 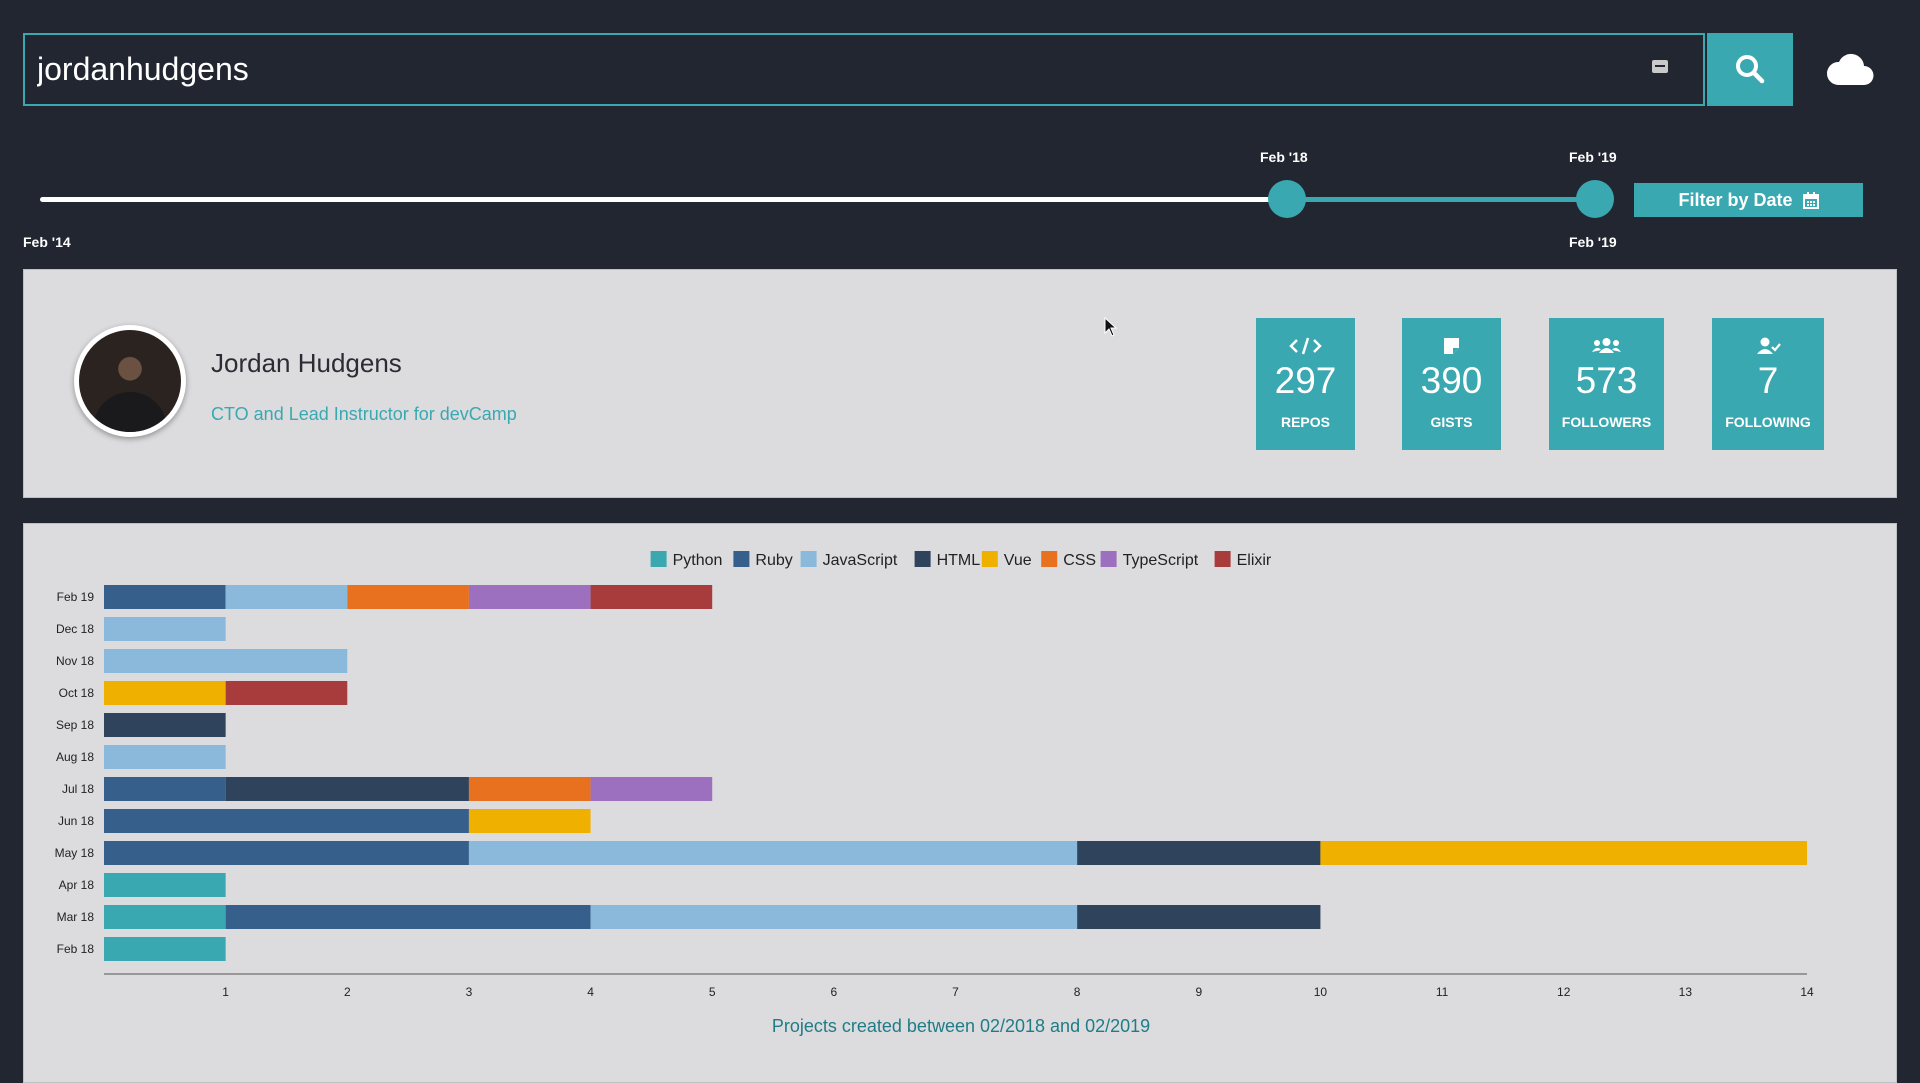 I want to click on x-tick-label: 4, so click(x=590, y=992).